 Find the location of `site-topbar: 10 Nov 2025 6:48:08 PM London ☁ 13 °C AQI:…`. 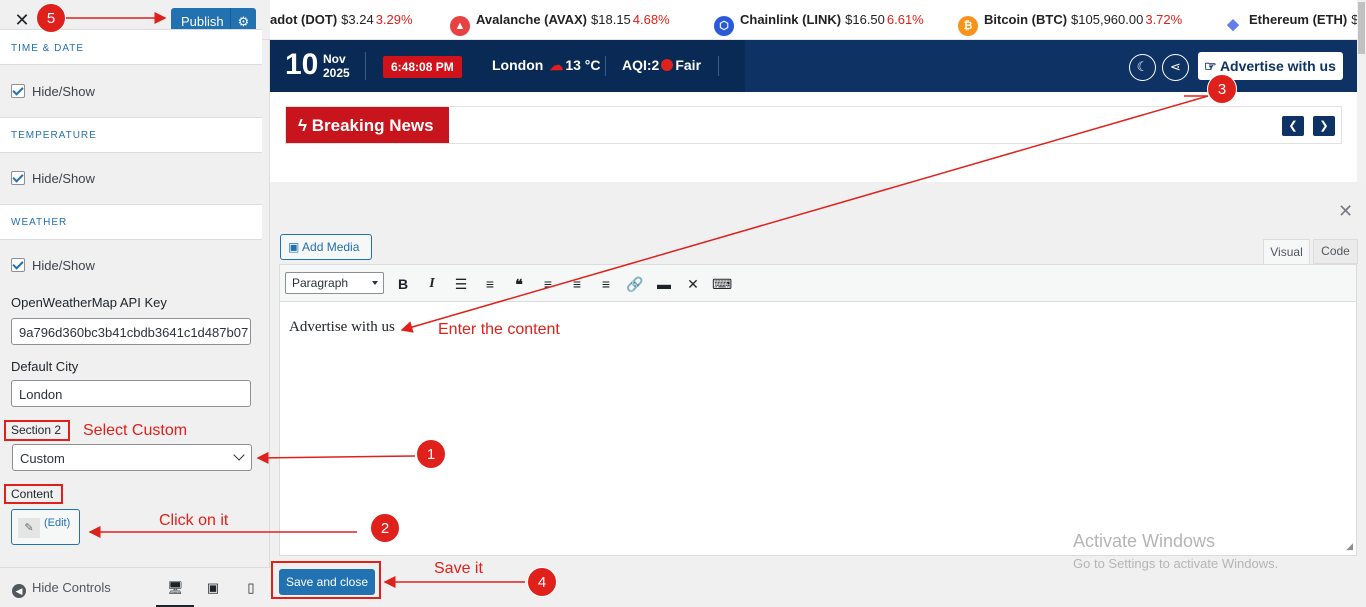

site-topbar: 10 Nov 2025 6:48:08 PM London ☁ 13 °C AQI:… is located at coordinates (813, 66).